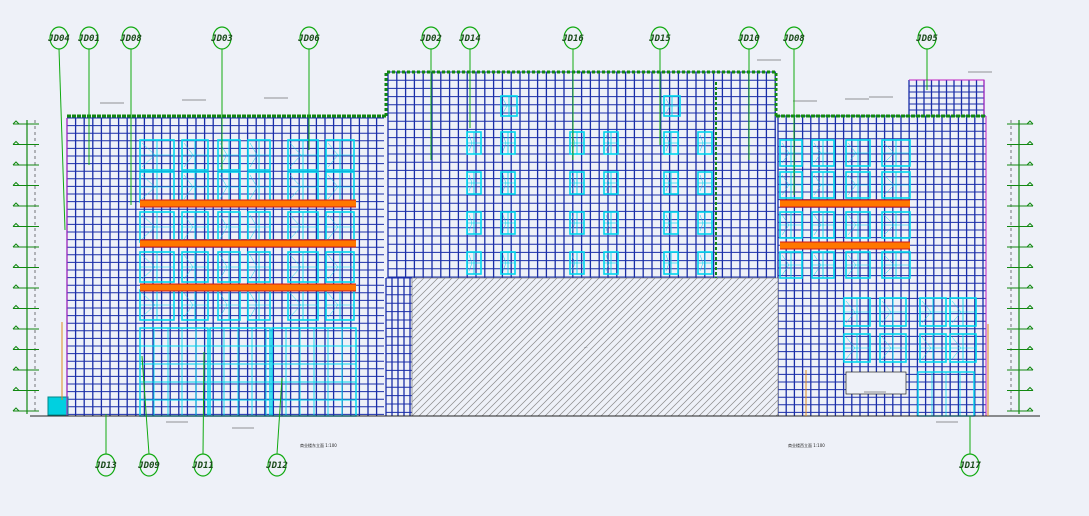 The width and height of the screenshot is (1089, 516). What do you see at coordinates (58, 39) in the screenshot?
I see `tag-label: JD04` at bounding box center [58, 39].